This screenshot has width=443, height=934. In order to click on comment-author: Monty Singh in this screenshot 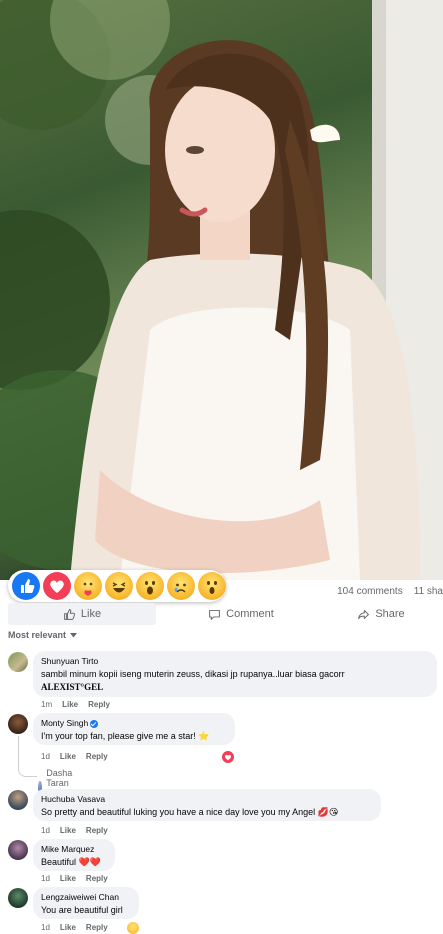, I will do `click(134, 723)`.